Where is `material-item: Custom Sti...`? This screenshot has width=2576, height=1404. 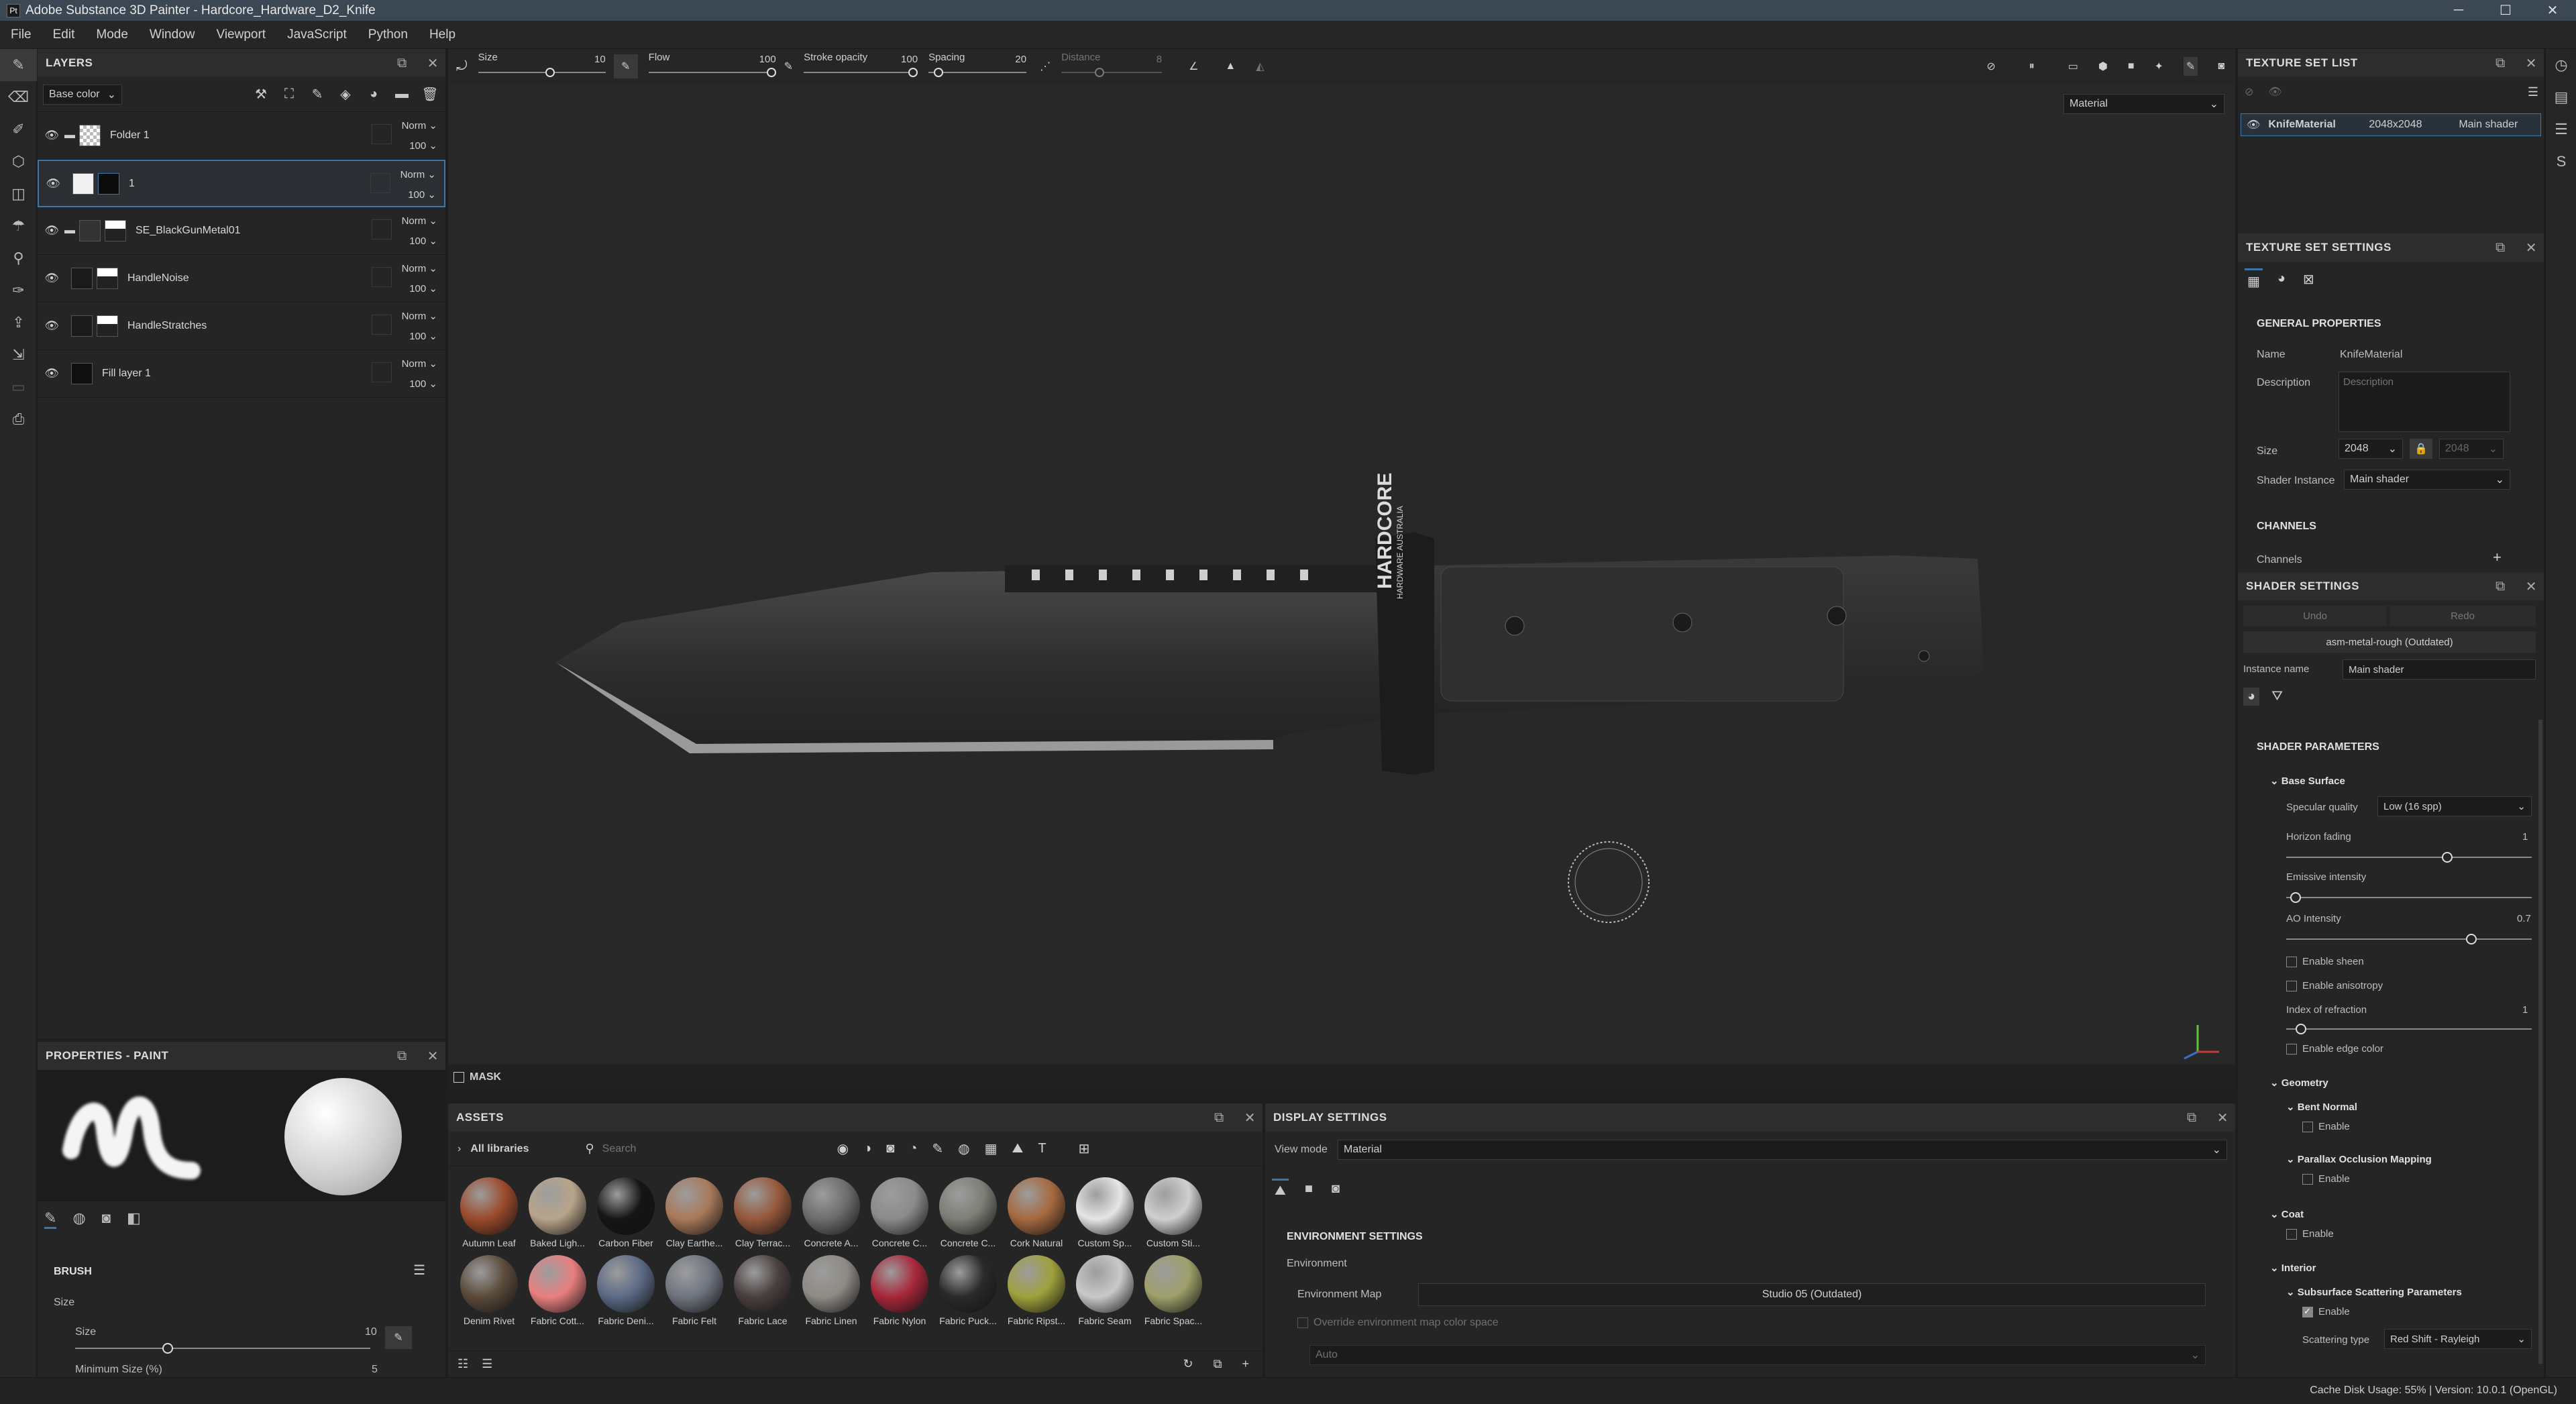
material-item: Custom Sti... is located at coordinates (1173, 1212).